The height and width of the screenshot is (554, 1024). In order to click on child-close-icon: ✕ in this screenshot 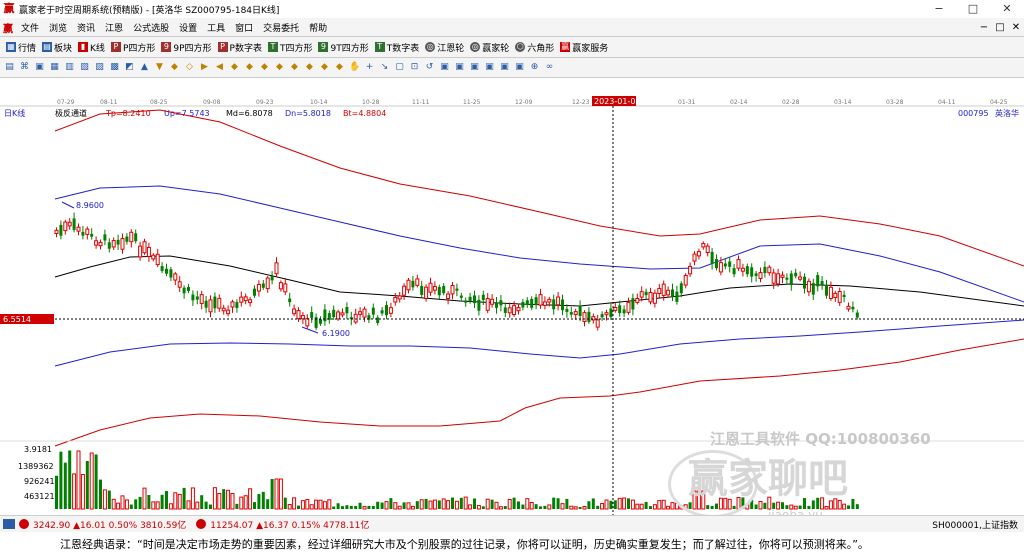, I will do `click(1016, 27)`.